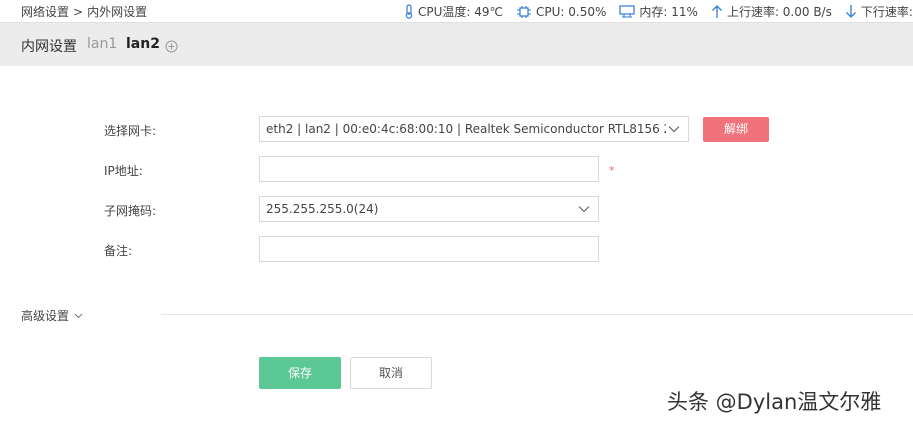  What do you see at coordinates (779, 12) in the screenshot?
I see `upload-text: 上行速率: 0.00 B/s` at bounding box center [779, 12].